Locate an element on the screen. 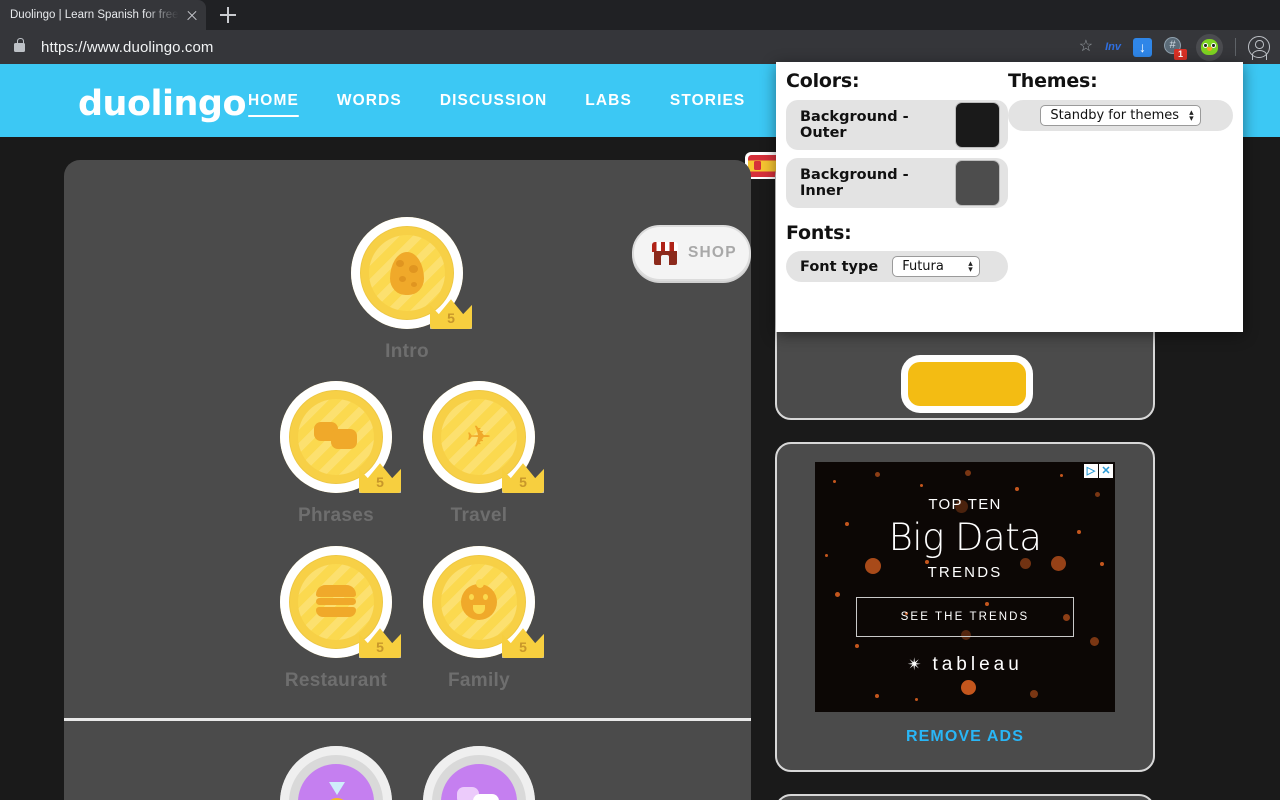 This screenshot has width=1280, height=800. shop-button: SHOP is located at coordinates (691, 253).